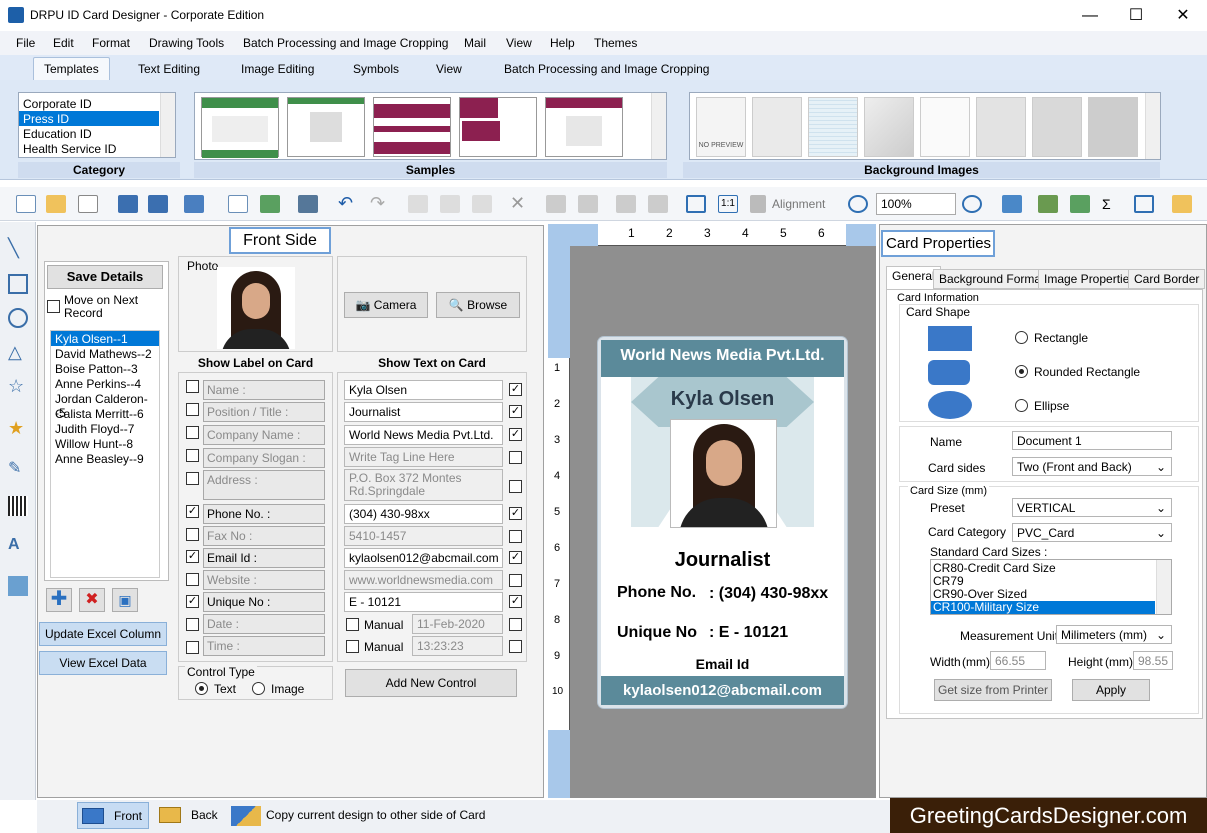 The width and height of the screenshot is (1207, 833). What do you see at coordinates (264, 390) in the screenshot?
I see `label-name: Name :` at bounding box center [264, 390].